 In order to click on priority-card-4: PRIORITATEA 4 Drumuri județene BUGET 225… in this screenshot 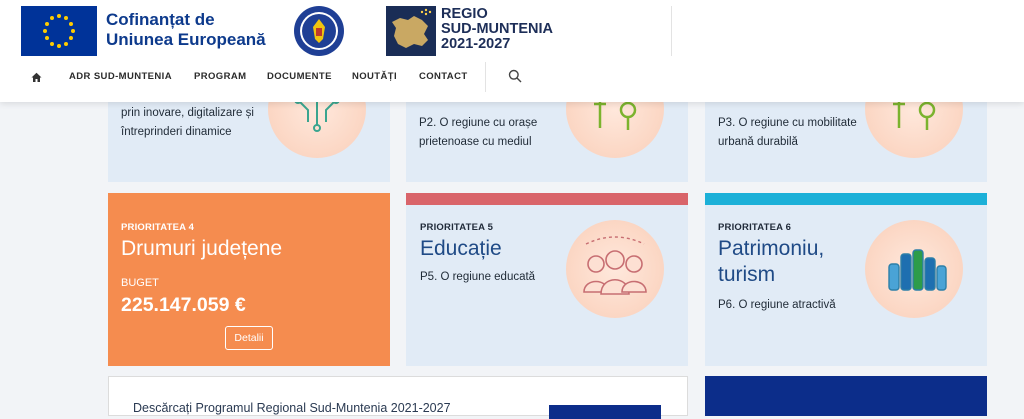, I will do `click(249, 279)`.